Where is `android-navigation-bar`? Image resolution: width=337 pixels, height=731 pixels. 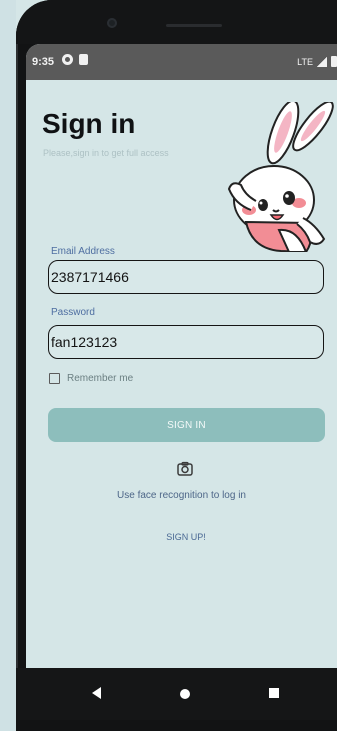
android-navigation-bar is located at coordinates (176, 694).